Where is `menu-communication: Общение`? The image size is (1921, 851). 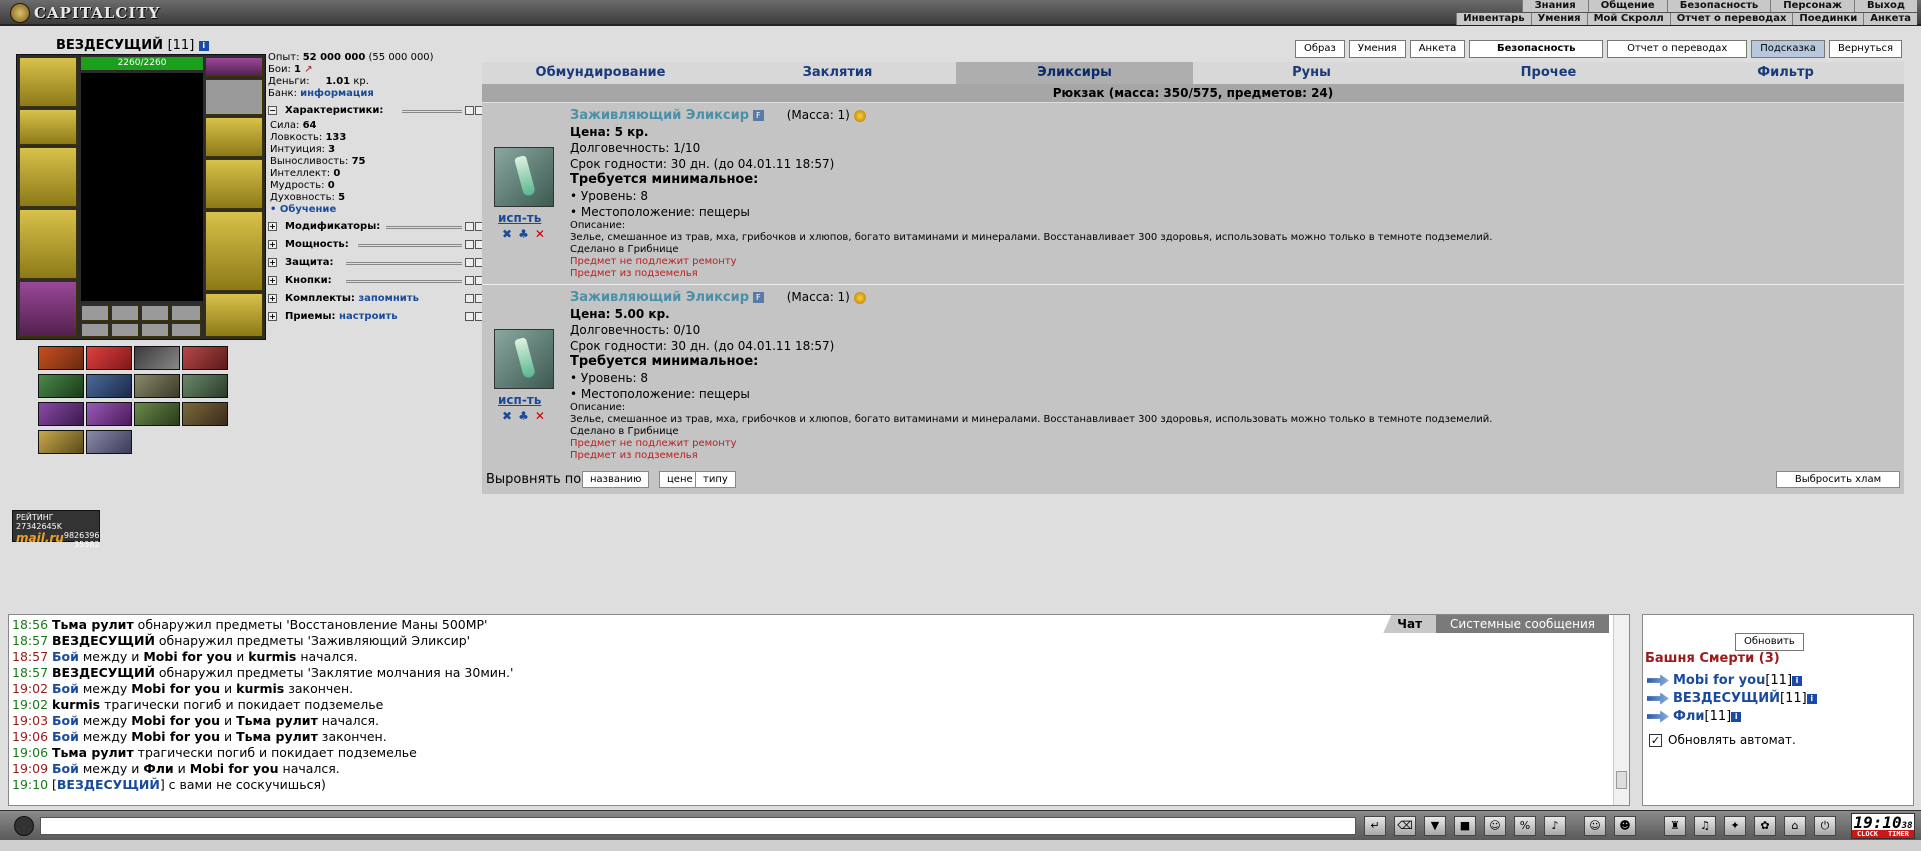 menu-communication: Общение is located at coordinates (1627, 6).